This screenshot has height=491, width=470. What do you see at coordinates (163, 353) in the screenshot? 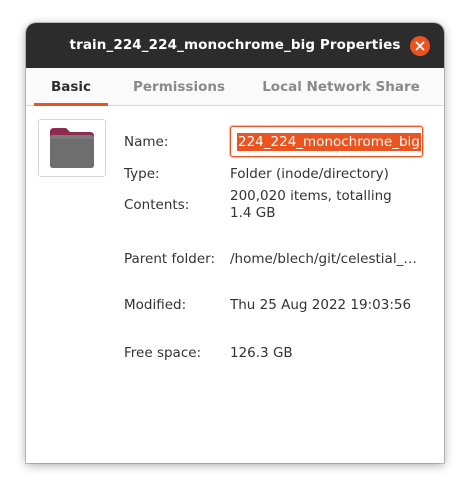
I see `free-space-label: Free space:` at bounding box center [163, 353].